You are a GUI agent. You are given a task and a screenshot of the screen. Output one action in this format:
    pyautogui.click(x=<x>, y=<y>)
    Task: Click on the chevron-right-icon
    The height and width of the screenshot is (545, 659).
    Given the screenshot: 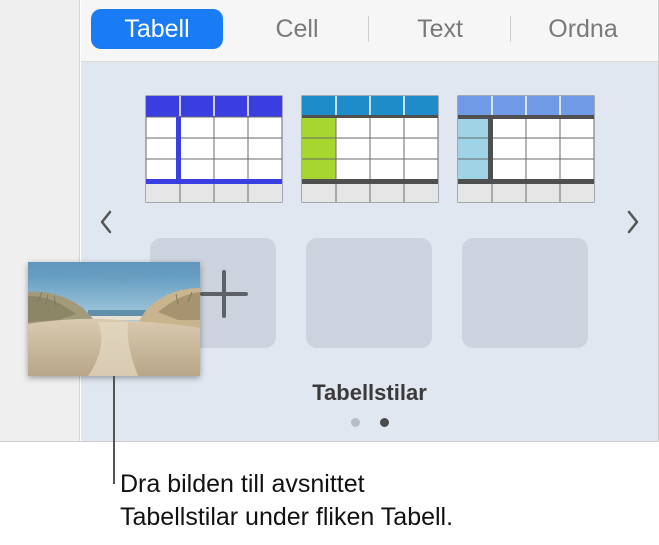 What is the action you would take?
    pyautogui.click(x=633, y=222)
    